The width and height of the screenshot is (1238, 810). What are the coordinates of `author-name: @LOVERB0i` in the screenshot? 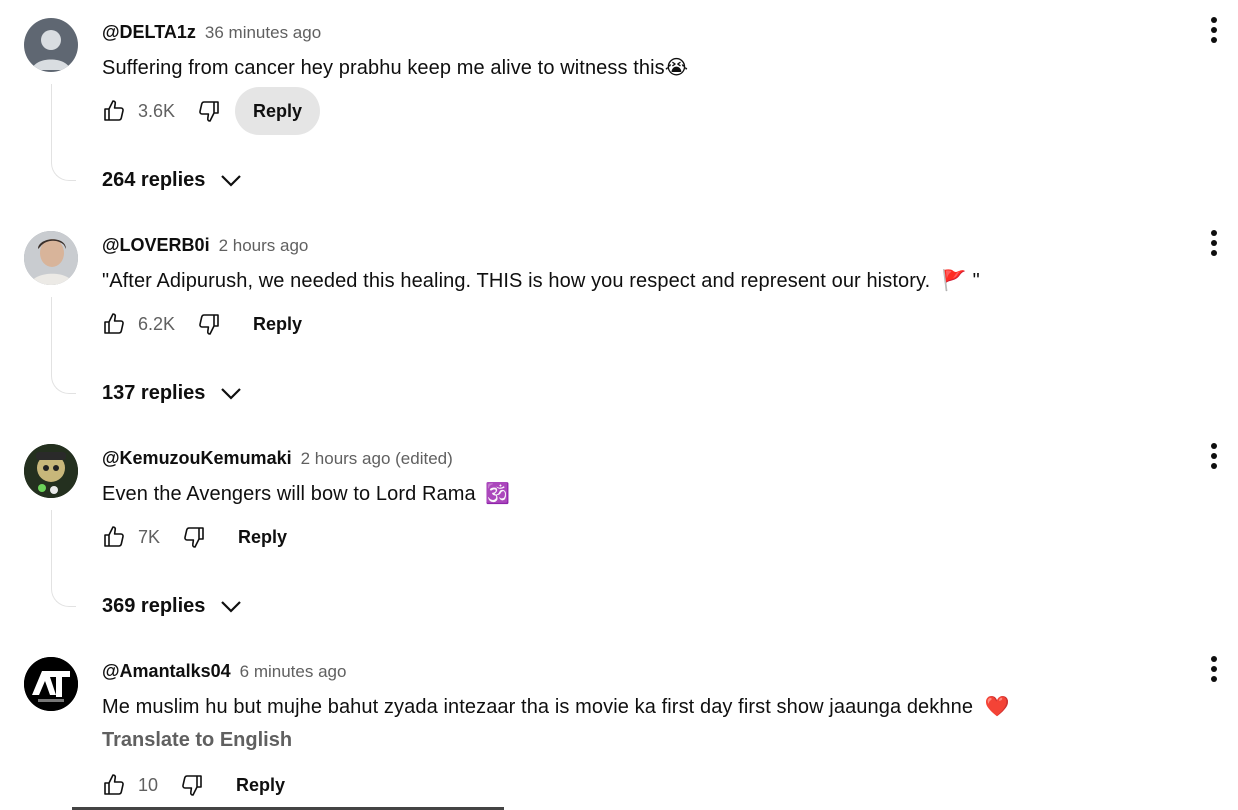 It's located at (156, 245).